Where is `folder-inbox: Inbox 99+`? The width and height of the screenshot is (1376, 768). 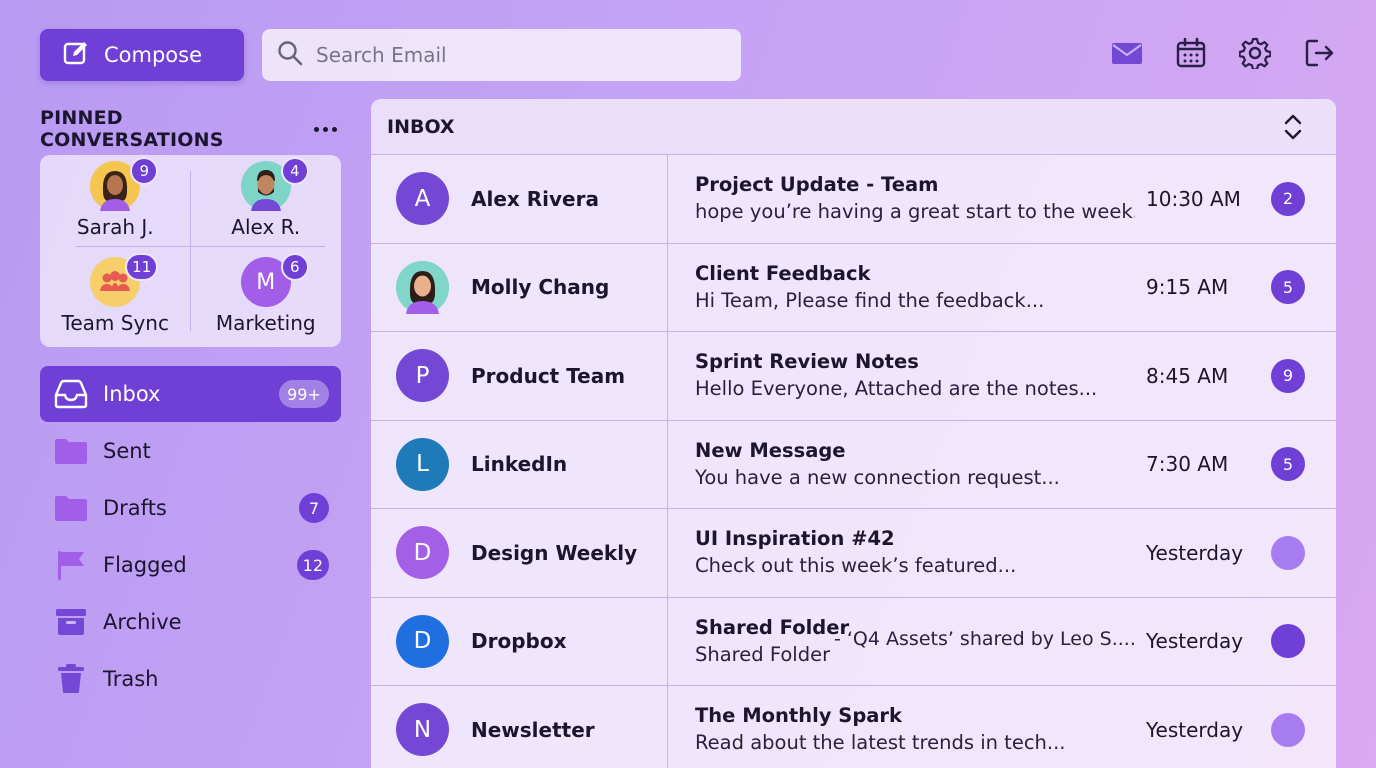 folder-inbox: Inbox 99+ is located at coordinates (190, 394).